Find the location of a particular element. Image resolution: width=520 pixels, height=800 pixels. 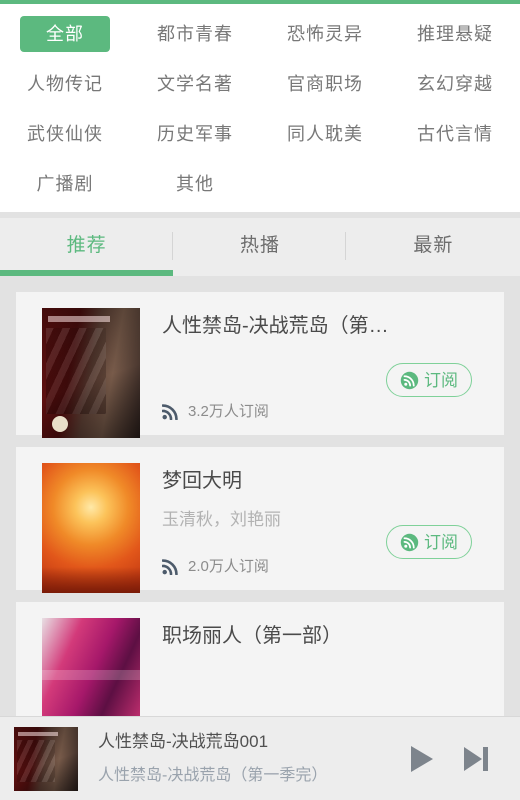

category-cell: 文学名著 is located at coordinates (195, 84).